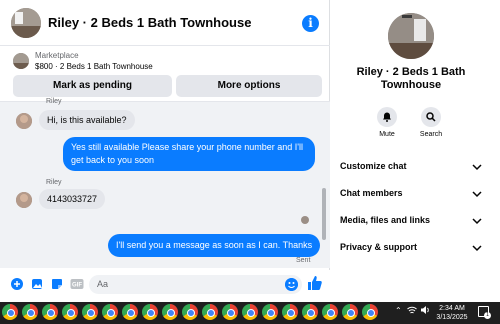 The height and width of the screenshot is (324, 500). Describe the element at coordinates (487, 315) in the screenshot. I see `notification-badge: 1` at that location.